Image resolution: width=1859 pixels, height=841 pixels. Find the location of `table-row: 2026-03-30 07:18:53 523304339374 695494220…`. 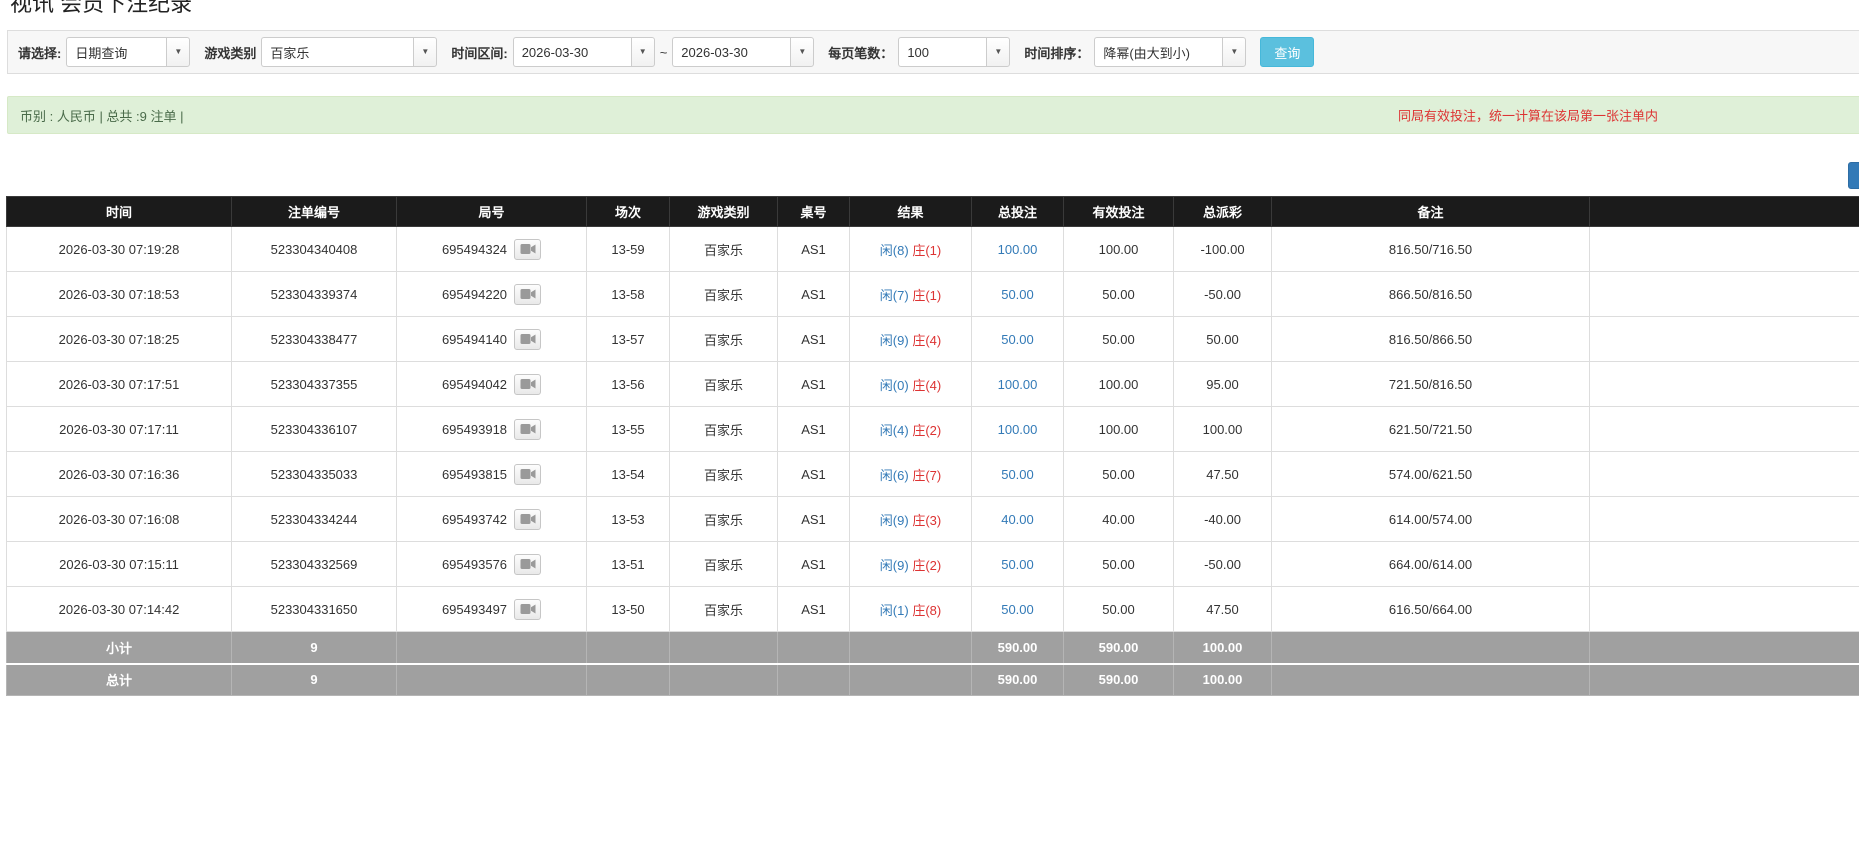

table-row: 2026-03-30 07:18:53 523304339374 695494220… is located at coordinates (932, 294).